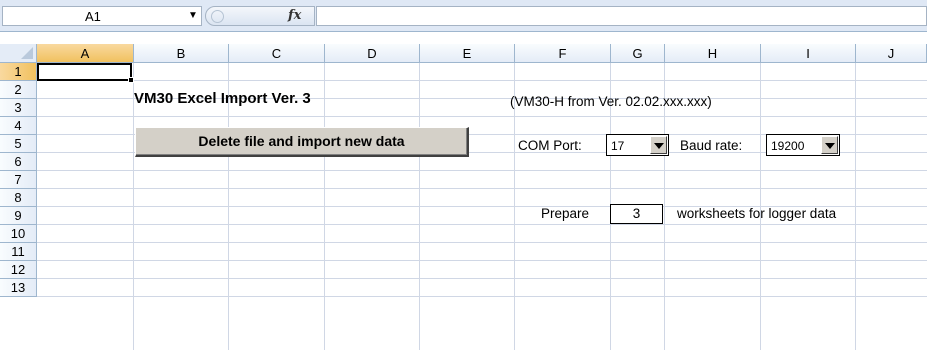 Image resolution: width=927 pixels, height=350 pixels. What do you see at coordinates (636, 214) in the screenshot?
I see `worksheets-count-input: 3` at bounding box center [636, 214].